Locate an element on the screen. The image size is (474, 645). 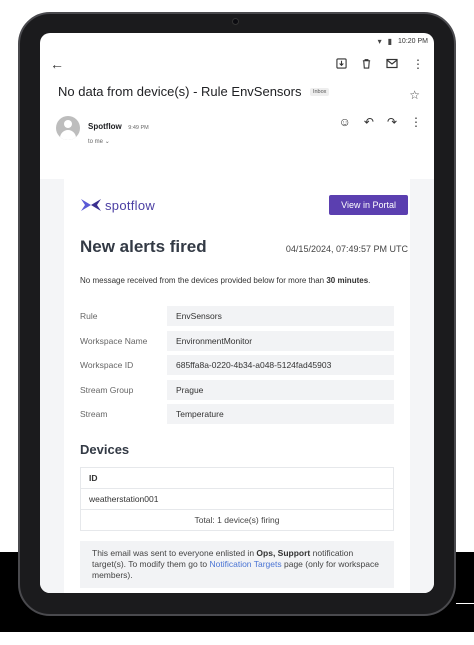
recipient-toggle: to me ⌄ is located at coordinates (213, 141).